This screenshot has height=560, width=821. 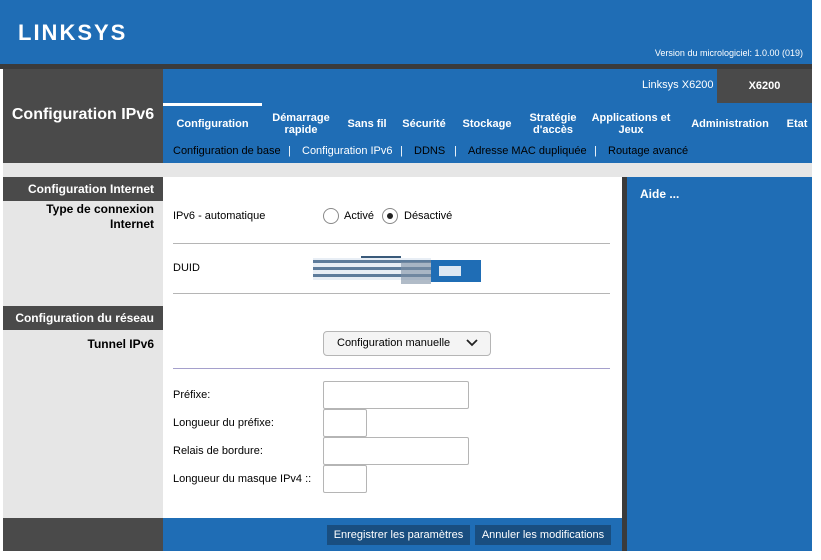 What do you see at coordinates (428, 216) in the screenshot?
I see `radio-disabled-label: Désactivé` at bounding box center [428, 216].